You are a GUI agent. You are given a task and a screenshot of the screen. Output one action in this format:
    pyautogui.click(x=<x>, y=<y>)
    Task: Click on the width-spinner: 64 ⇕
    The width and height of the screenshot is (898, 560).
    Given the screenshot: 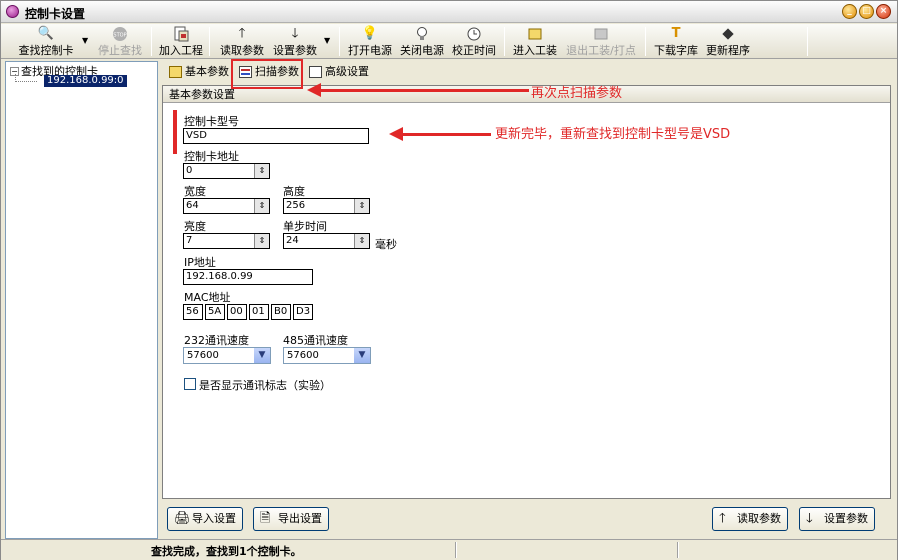 What is the action you would take?
    pyautogui.click(x=226, y=206)
    